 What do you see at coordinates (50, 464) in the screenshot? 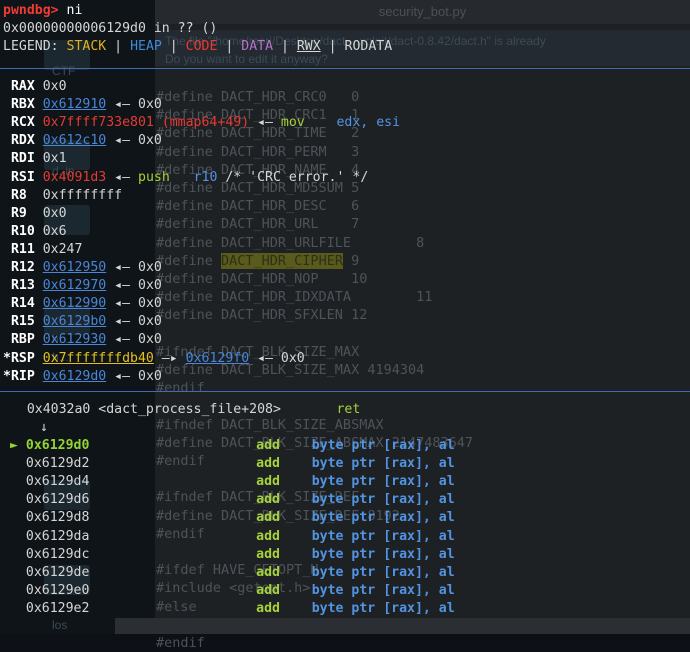
I see `disasm-address: 0x6129d2` at bounding box center [50, 464].